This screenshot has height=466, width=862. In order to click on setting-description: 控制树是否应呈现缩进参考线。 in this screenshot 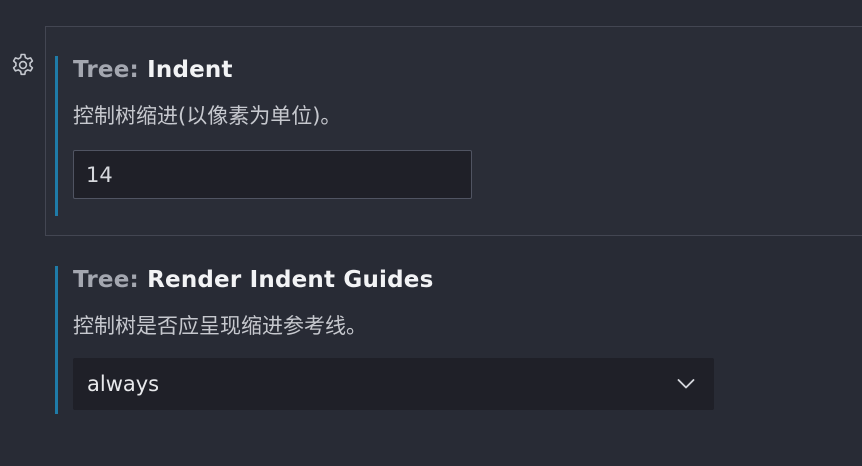, I will do `click(220, 326)`.